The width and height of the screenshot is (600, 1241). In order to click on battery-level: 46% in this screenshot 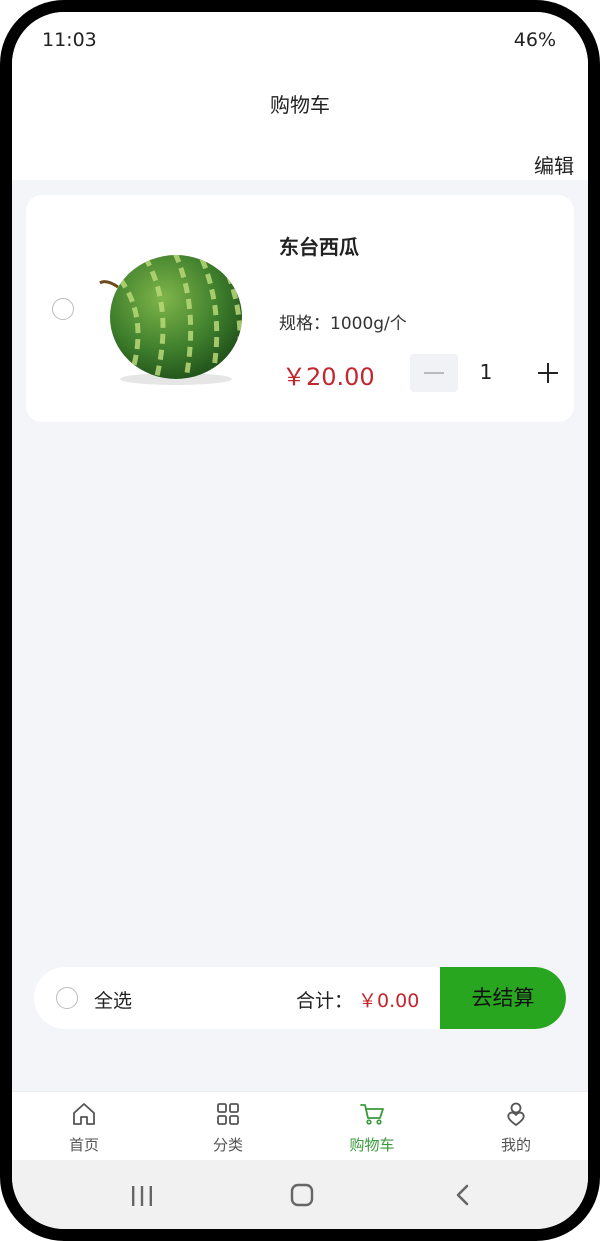, I will do `click(534, 40)`.